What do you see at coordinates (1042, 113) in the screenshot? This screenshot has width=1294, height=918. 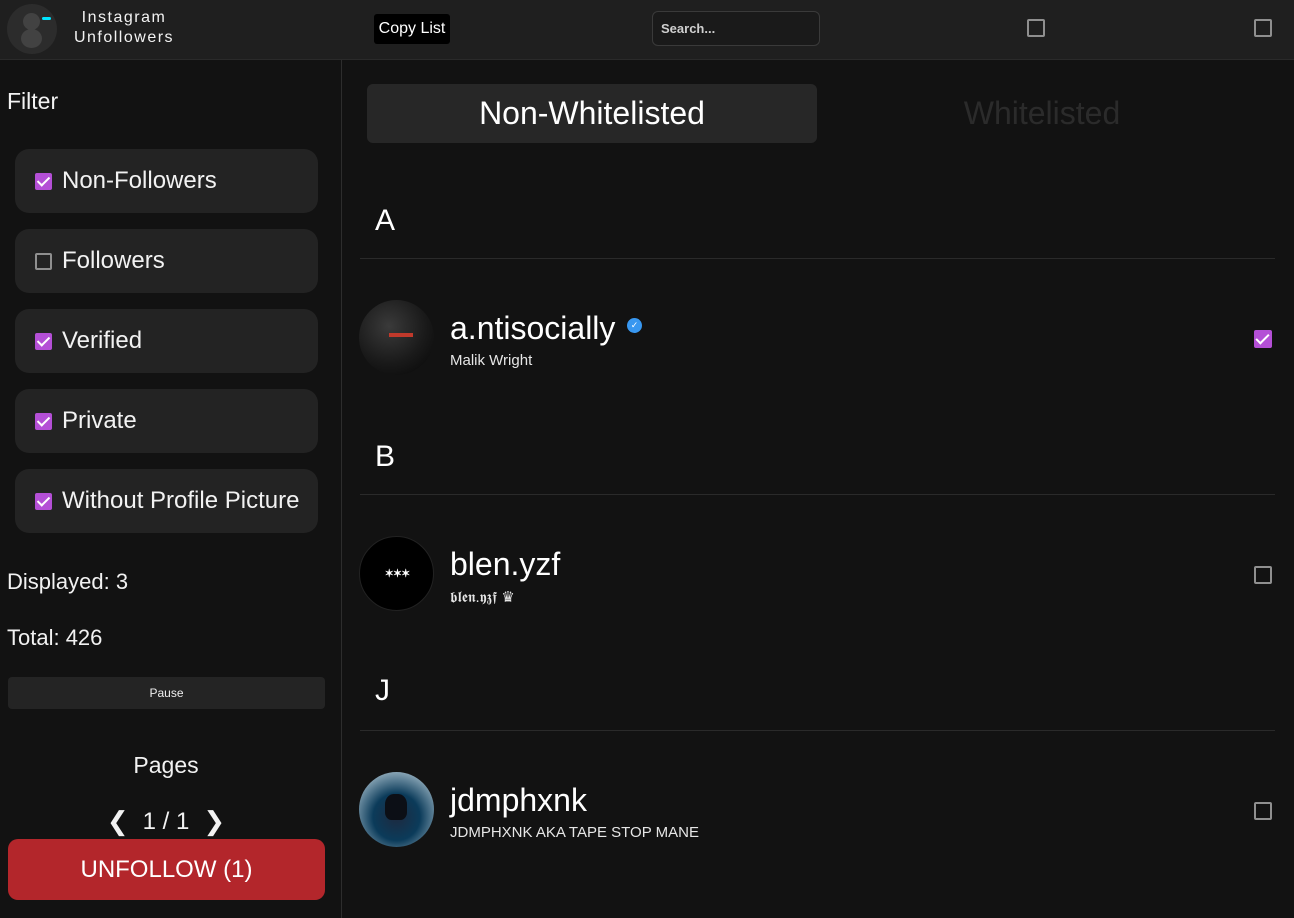 I see `tab-whitelisted: Whitelisted` at bounding box center [1042, 113].